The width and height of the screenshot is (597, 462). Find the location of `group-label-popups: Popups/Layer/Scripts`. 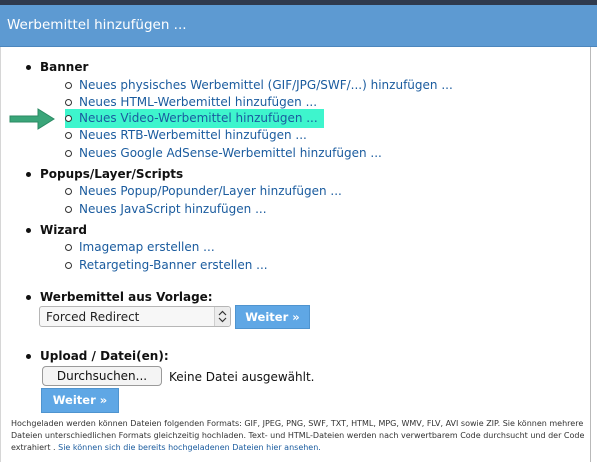

group-label-popups: Popups/Layer/Scripts is located at coordinates (104, 174).